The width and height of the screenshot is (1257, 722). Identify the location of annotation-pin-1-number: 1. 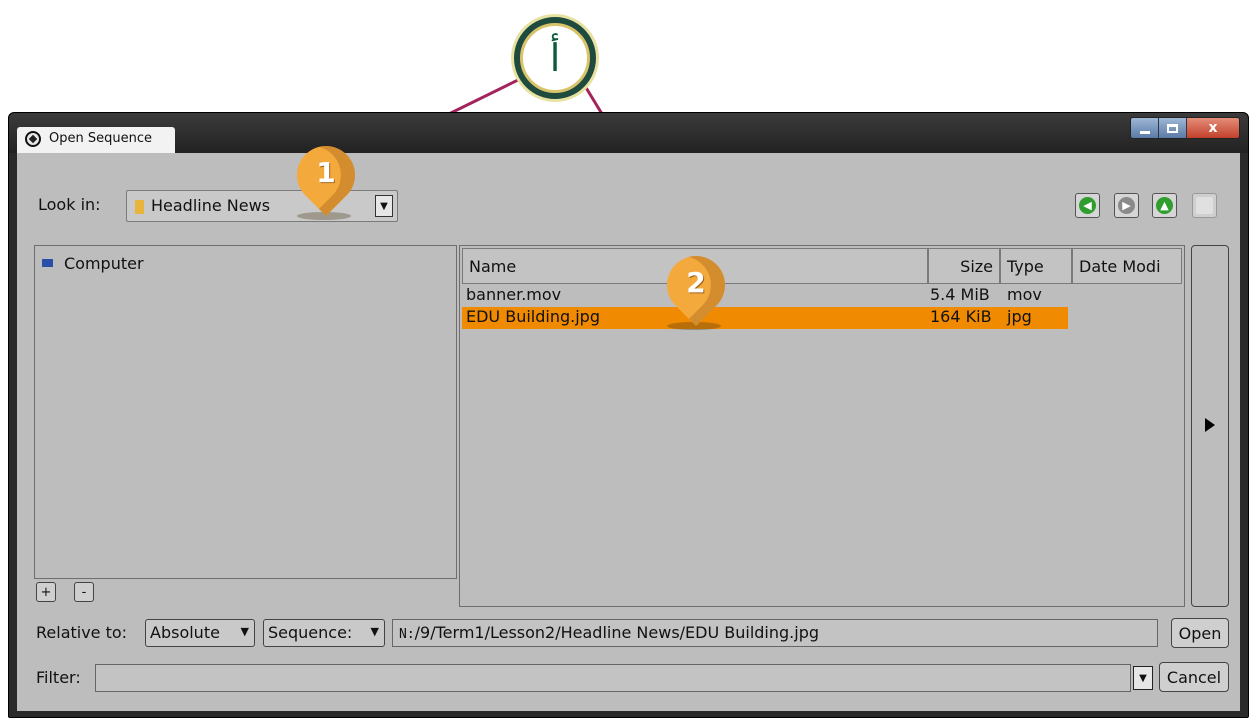
(326, 172).